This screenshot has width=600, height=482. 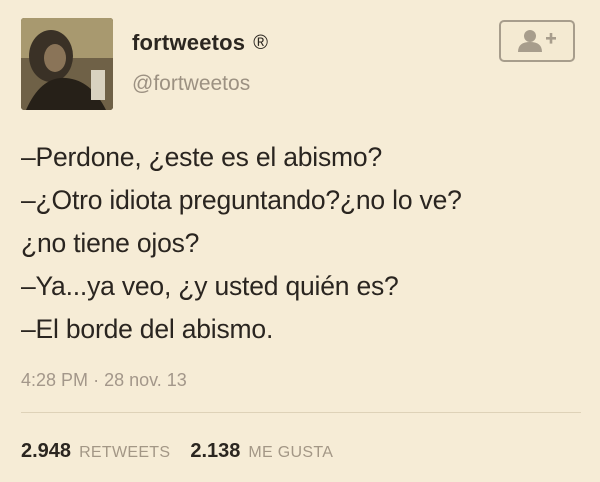 I want to click on avatar, so click(x=67, y=64).